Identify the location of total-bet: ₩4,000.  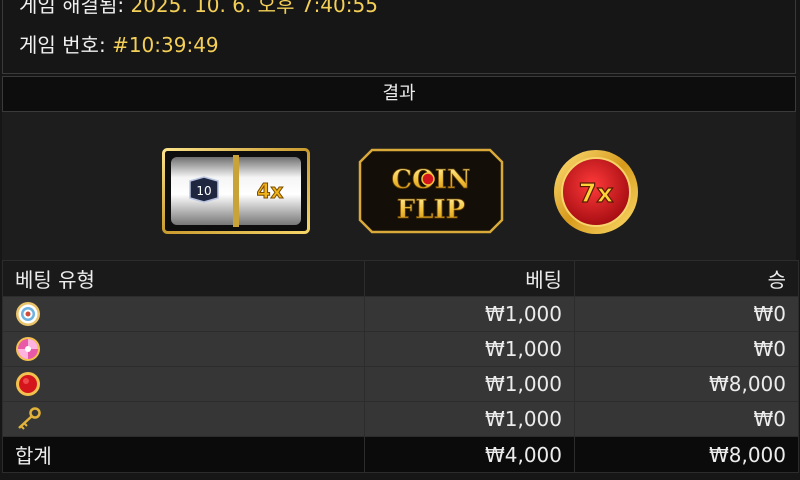
(469, 454).